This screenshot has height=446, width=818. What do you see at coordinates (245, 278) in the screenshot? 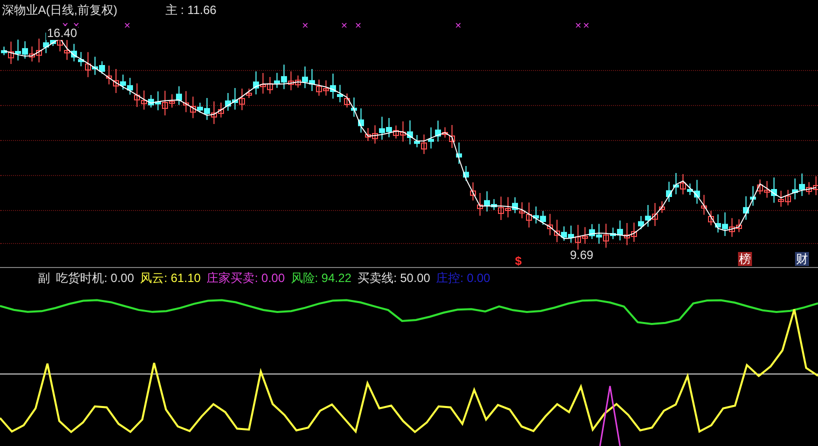
I see `indicator-legend-item: 庄家买卖: 0.00` at bounding box center [245, 278].